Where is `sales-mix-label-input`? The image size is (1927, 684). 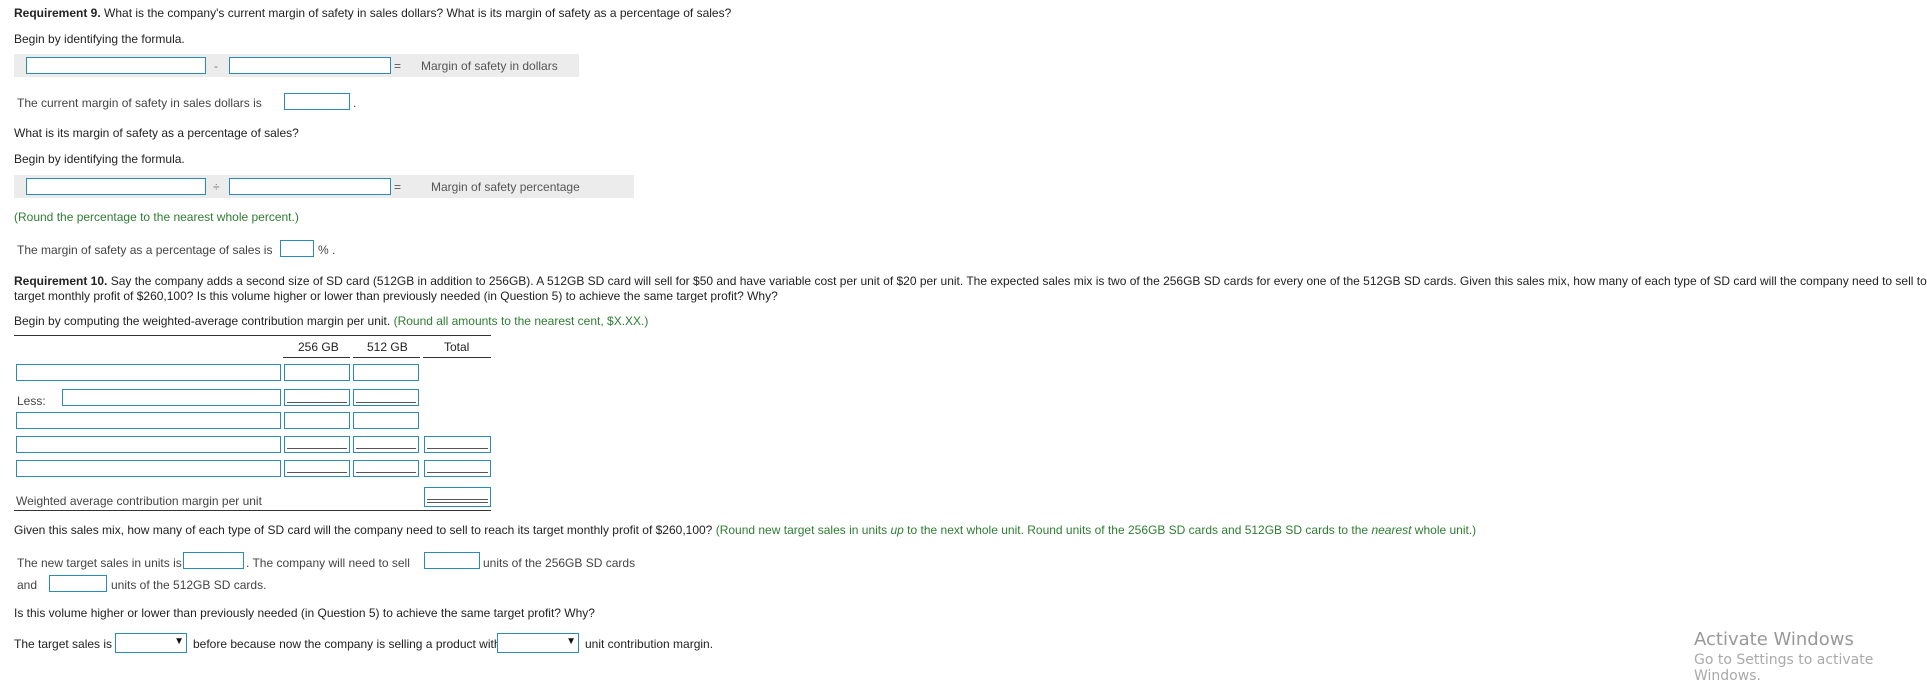 sales-mix-label-input is located at coordinates (148, 444).